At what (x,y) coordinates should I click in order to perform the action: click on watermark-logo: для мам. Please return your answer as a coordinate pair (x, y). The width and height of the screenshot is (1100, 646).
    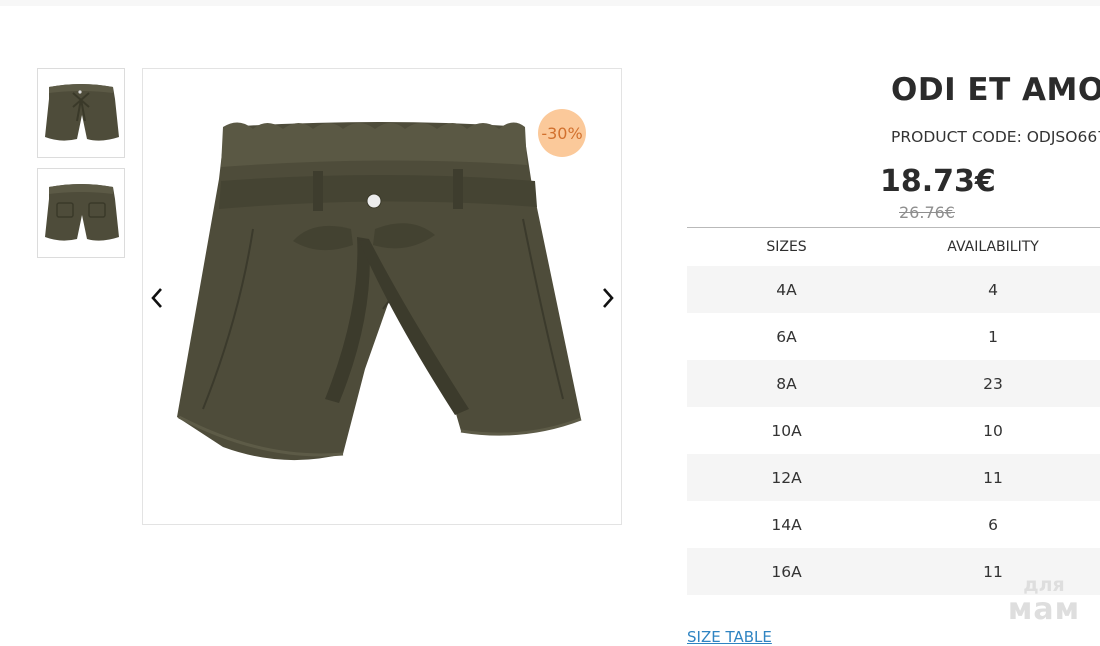
    Looking at the image, I should click on (1044, 600).